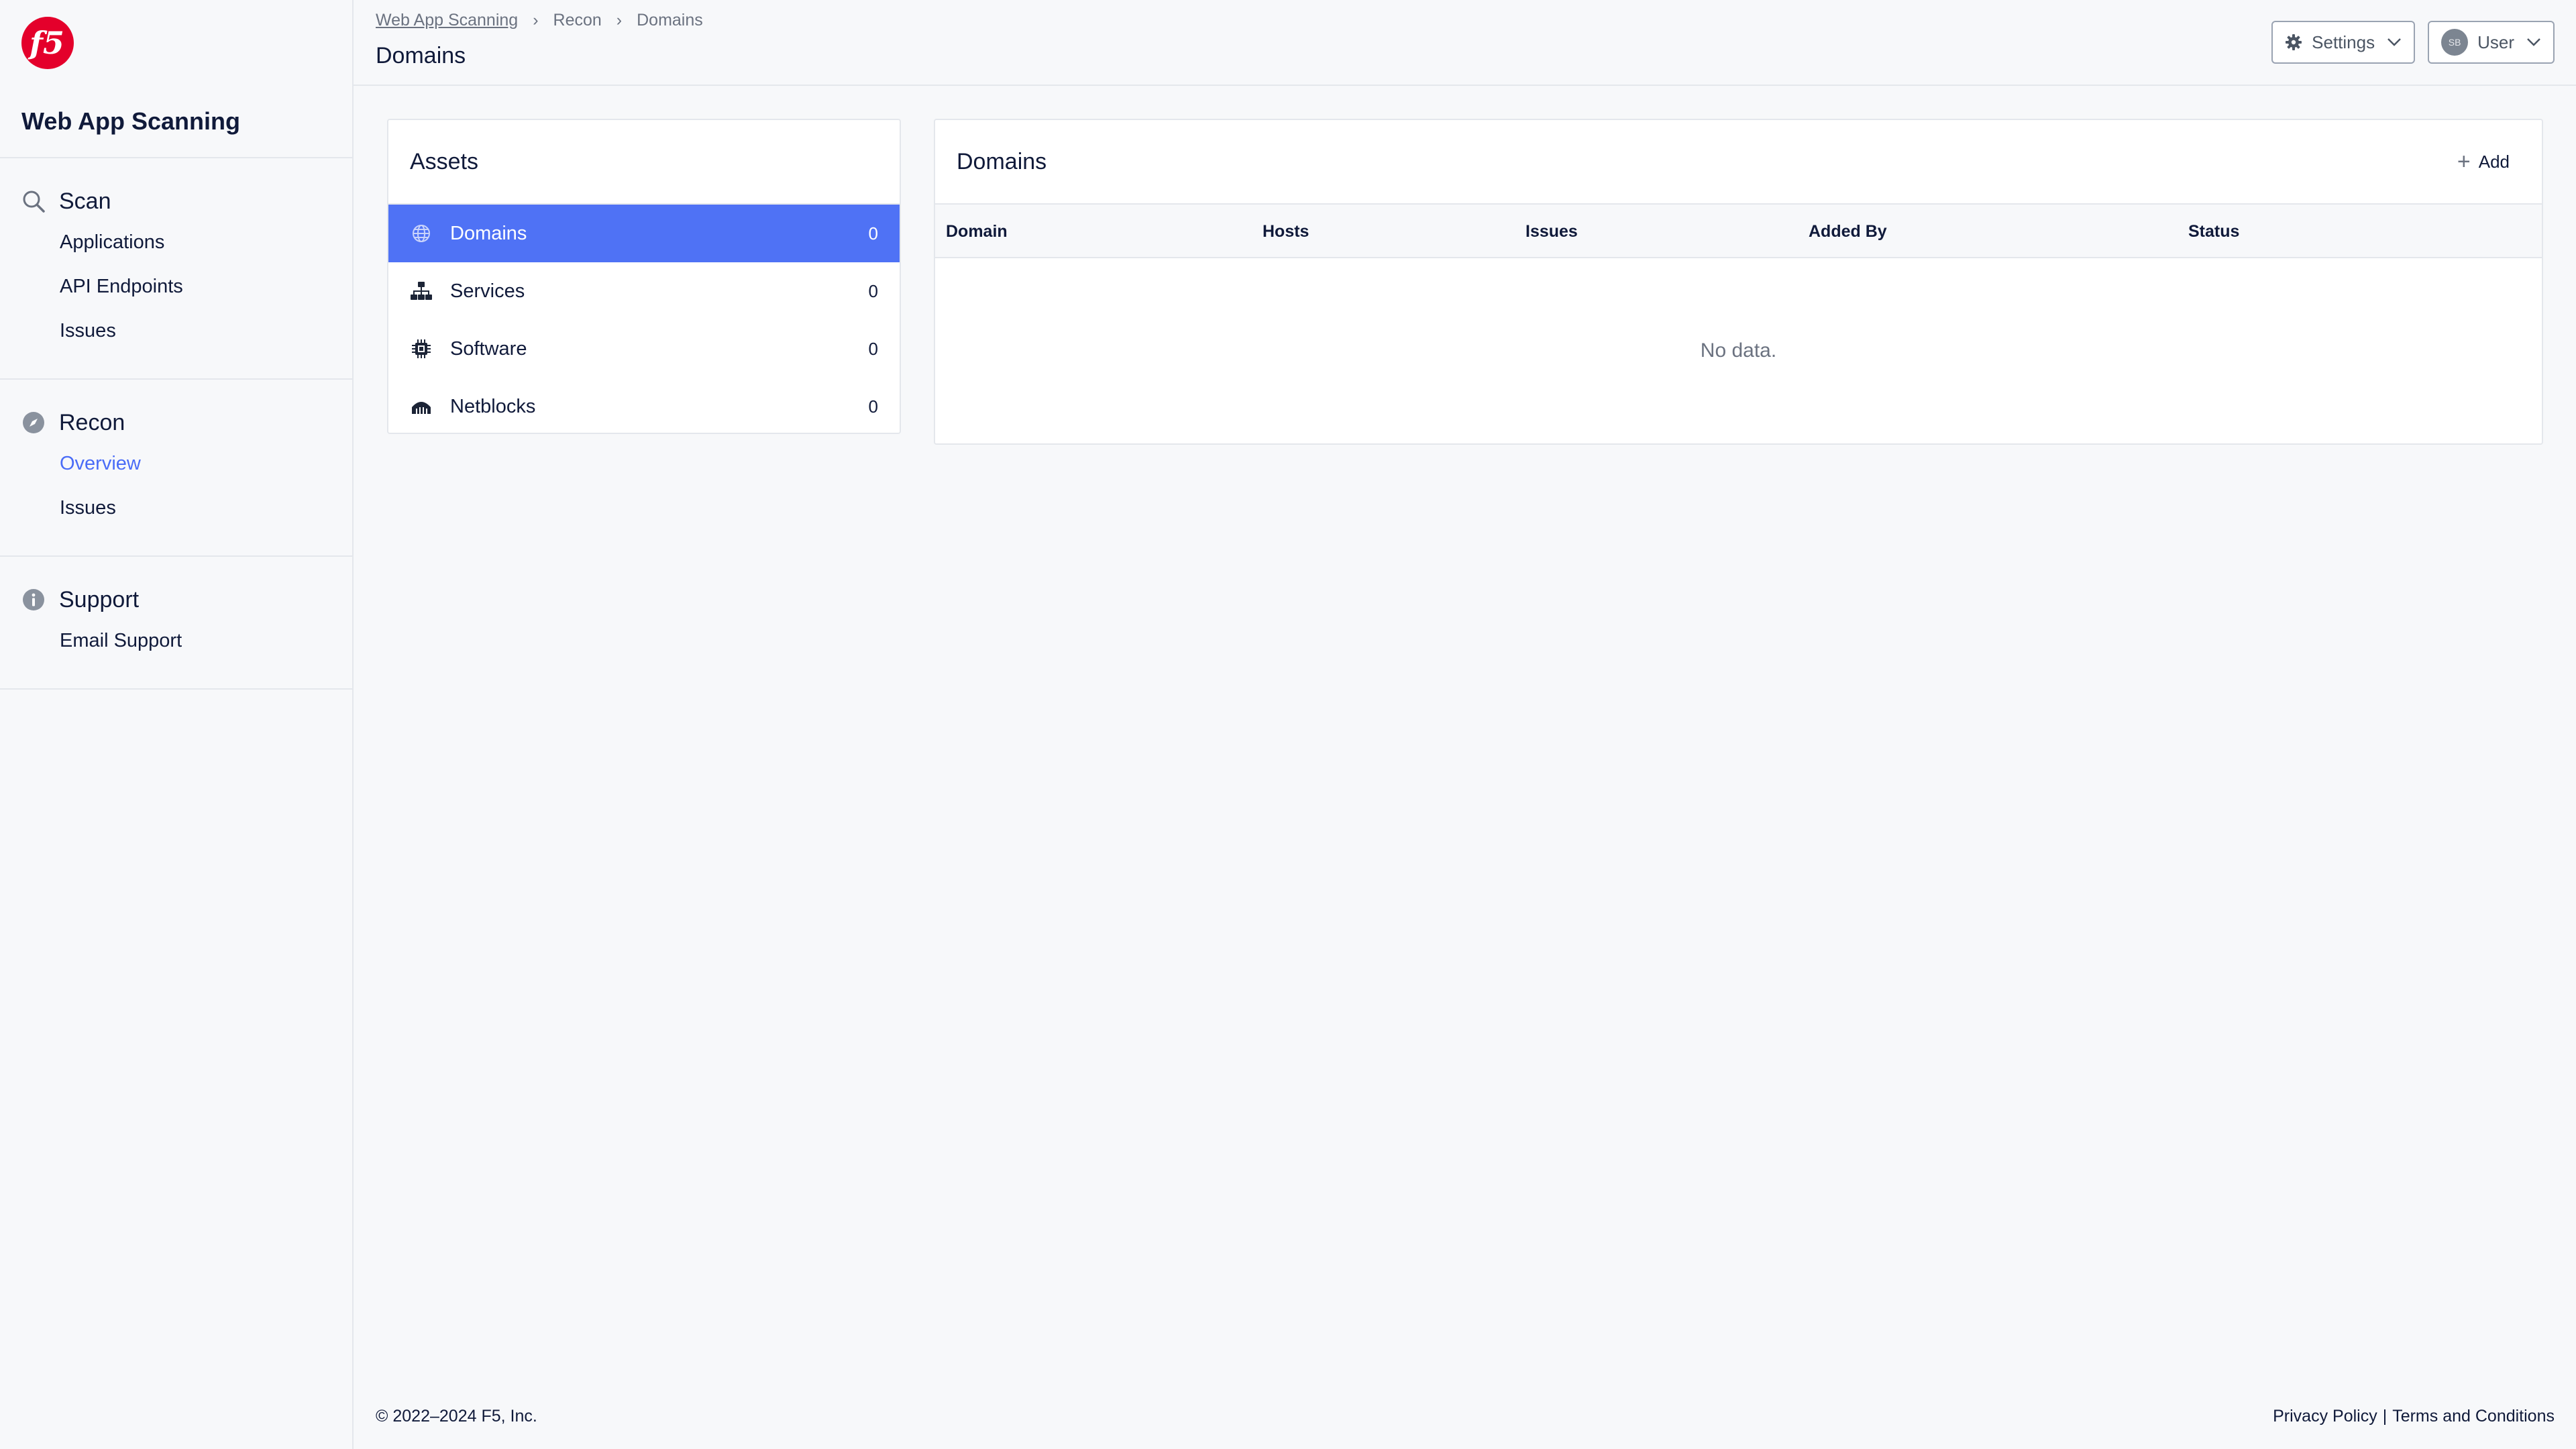  I want to click on breadcrumb-recon: Recon, so click(577, 20).